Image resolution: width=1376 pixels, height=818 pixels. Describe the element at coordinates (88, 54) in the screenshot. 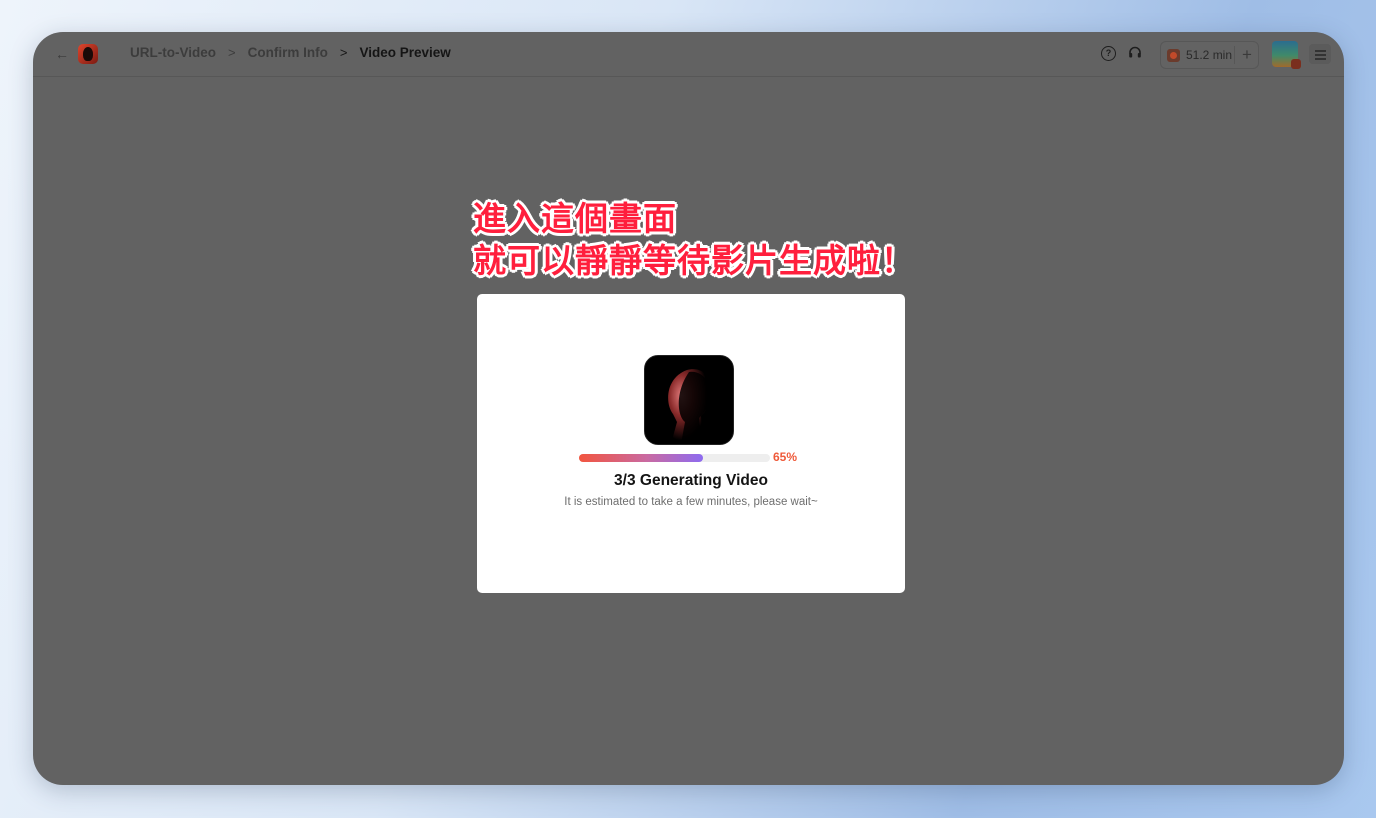

I see `app-logo-icon` at that location.